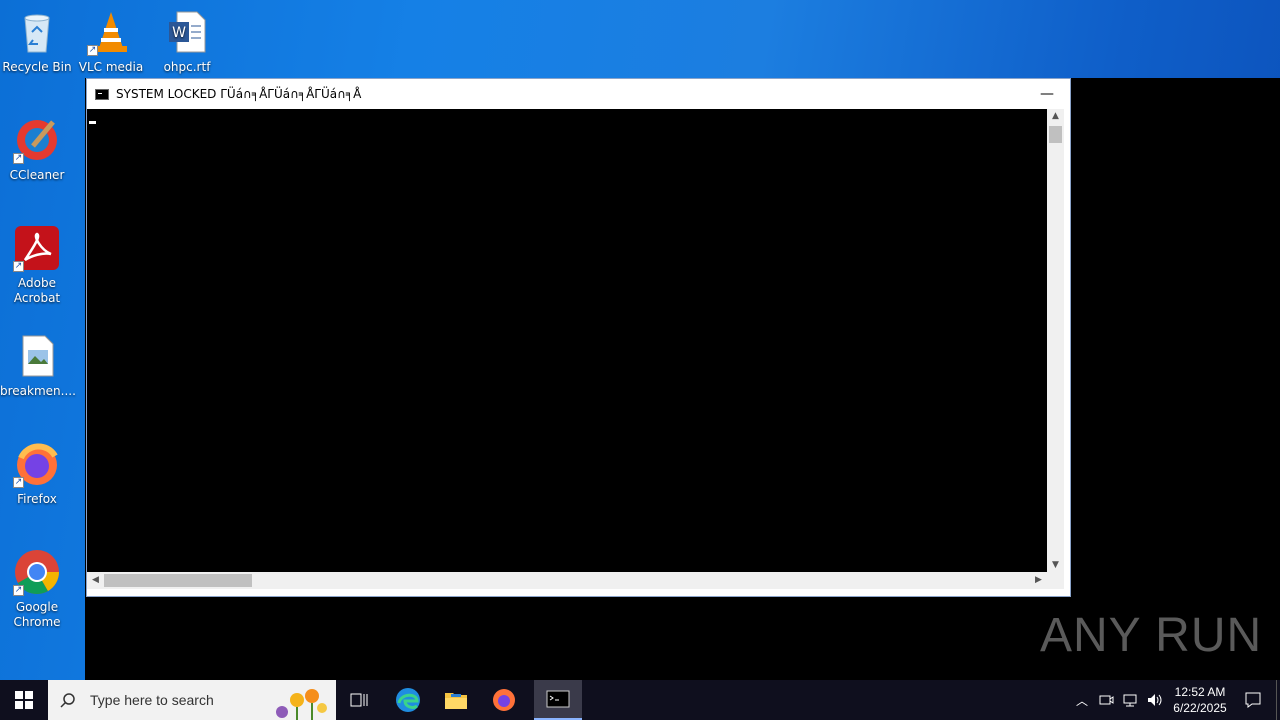 This screenshot has height=720, width=1280. What do you see at coordinates (1055, 116) in the screenshot?
I see `scroll-up-arrow-icon: ▲` at bounding box center [1055, 116].